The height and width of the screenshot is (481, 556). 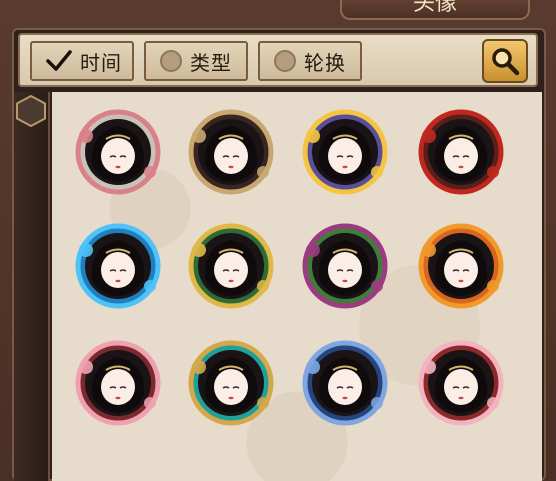 I want to click on search-button, so click(x=505, y=61).